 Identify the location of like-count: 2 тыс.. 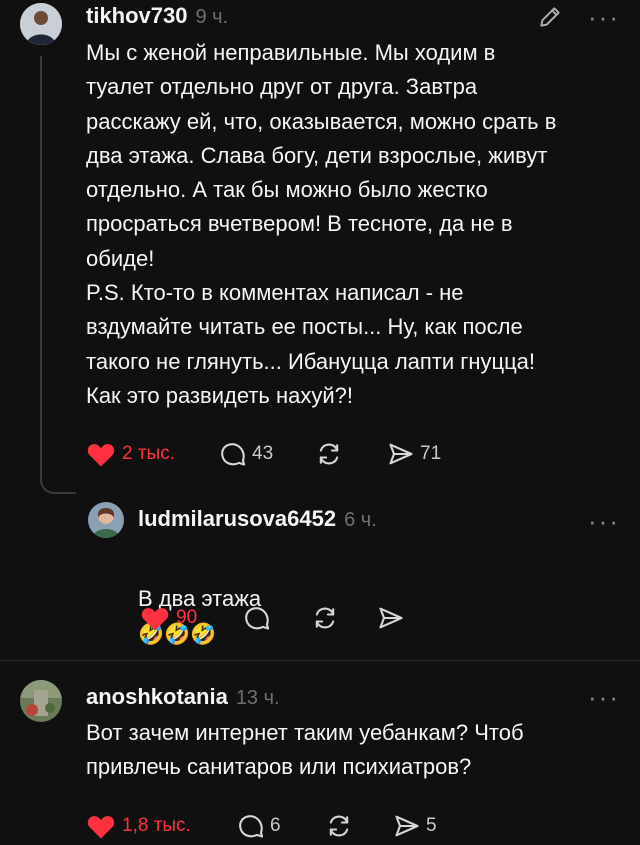
(148, 453).